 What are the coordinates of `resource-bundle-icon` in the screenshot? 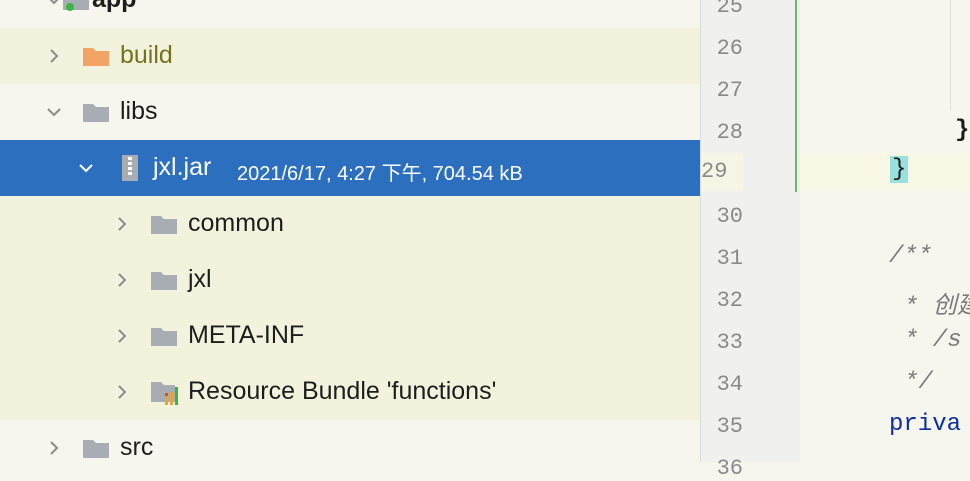 It's located at (164, 393).